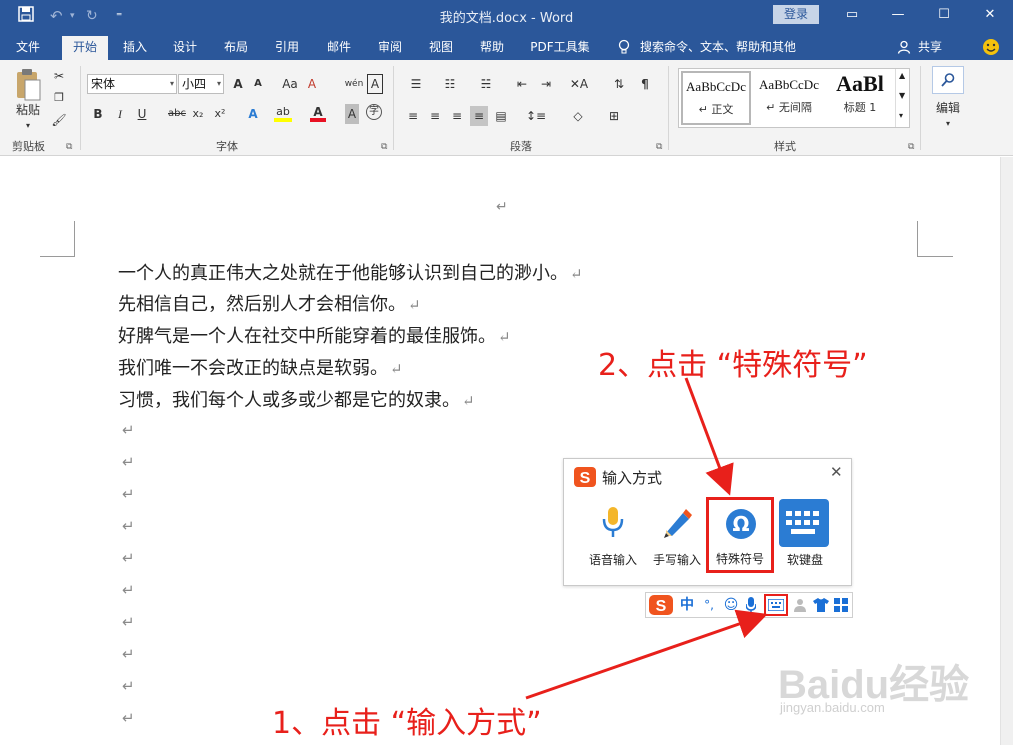  I want to click on numbering-icon: ☷, so click(450, 84).